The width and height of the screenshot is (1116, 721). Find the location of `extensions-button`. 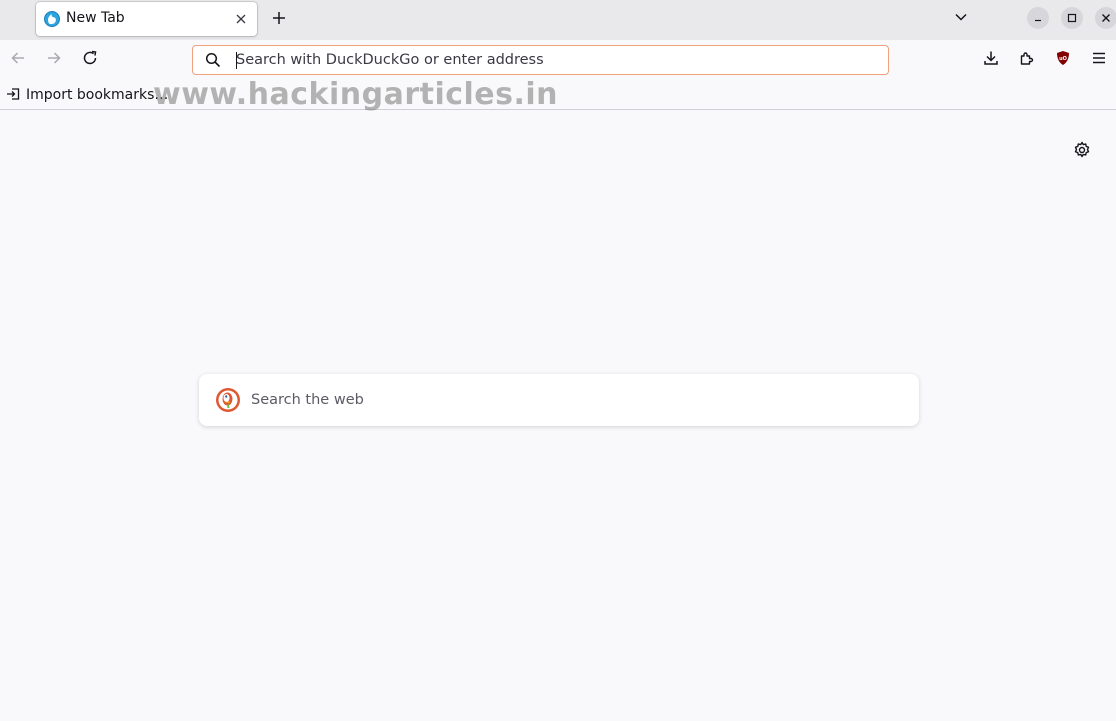

extensions-button is located at coordinates (1027, 60).